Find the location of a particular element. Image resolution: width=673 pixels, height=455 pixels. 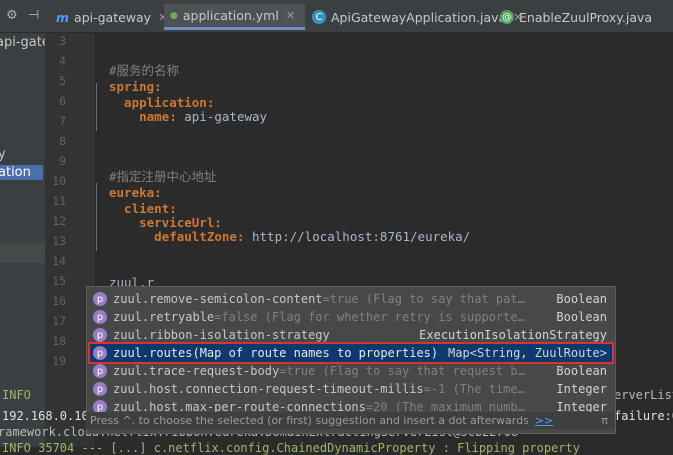

tab-label: application.yml is located at coordinates (230, 15).